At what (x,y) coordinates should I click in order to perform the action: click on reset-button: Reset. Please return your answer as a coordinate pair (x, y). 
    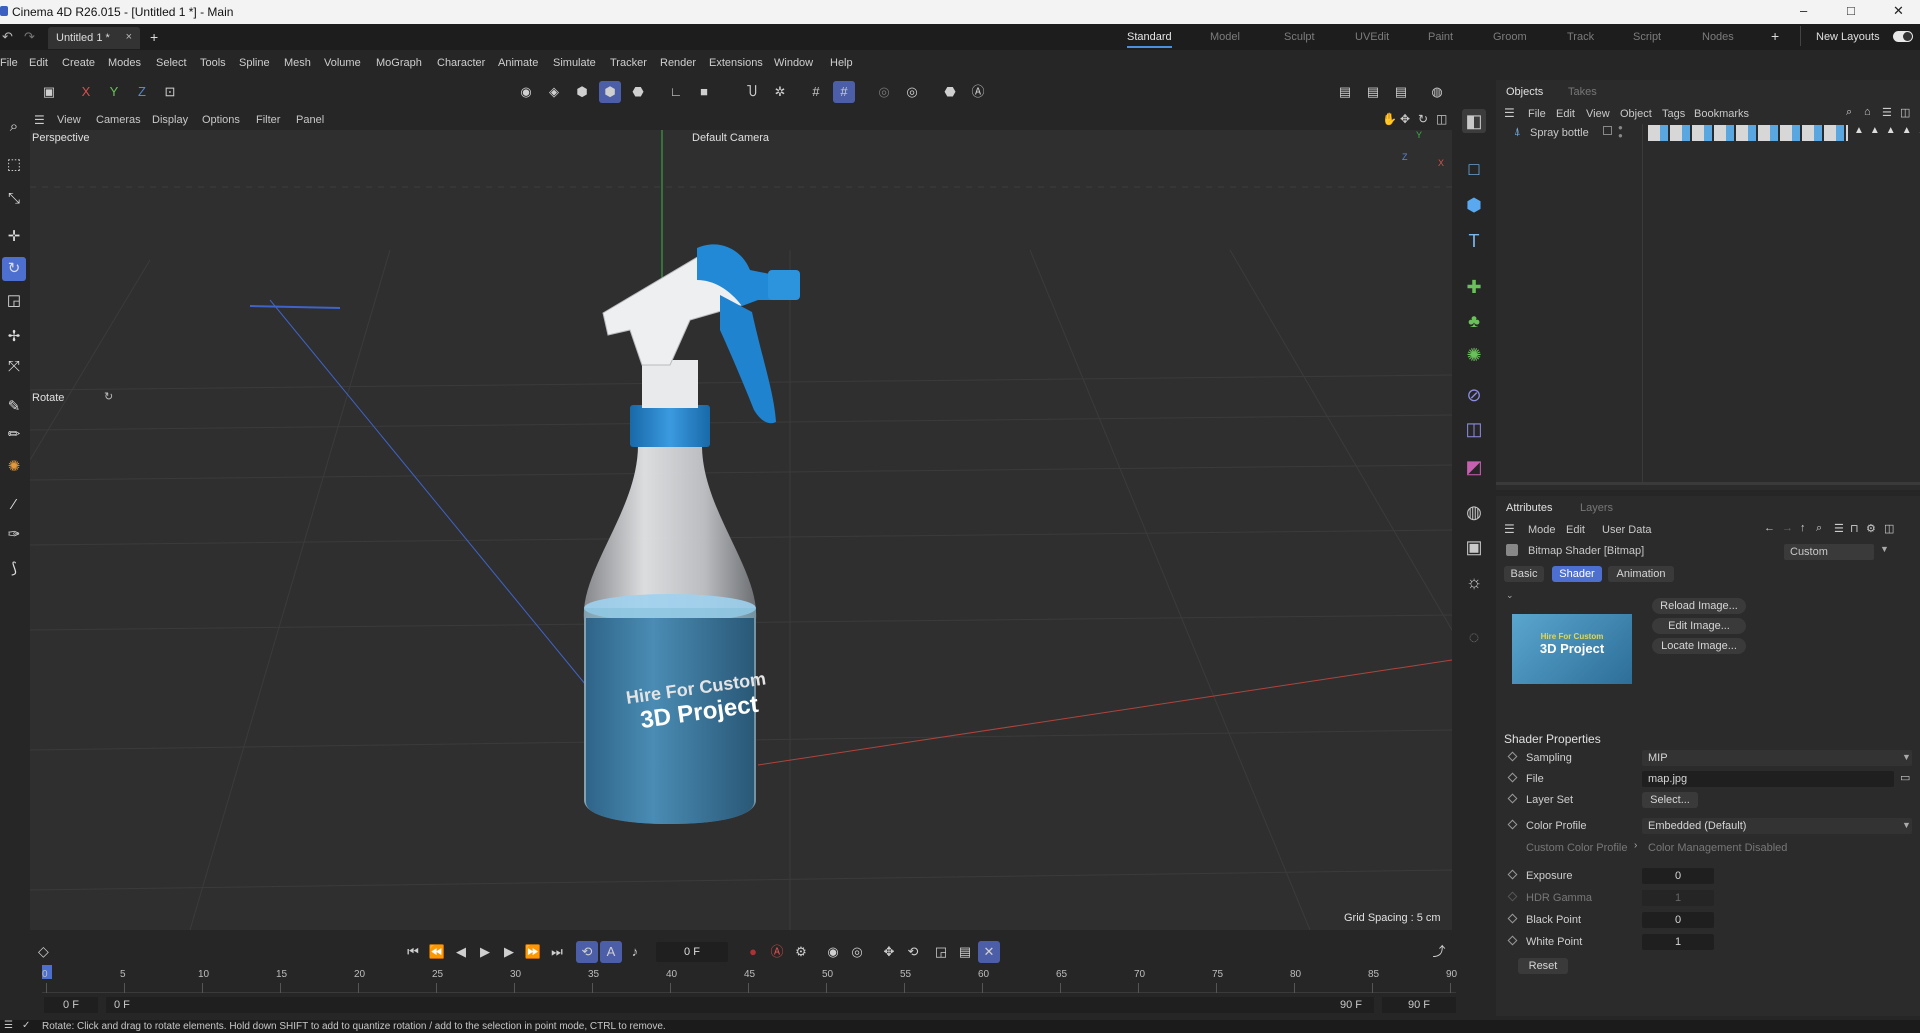
    Looking at the image, I should click on (1543, 966).